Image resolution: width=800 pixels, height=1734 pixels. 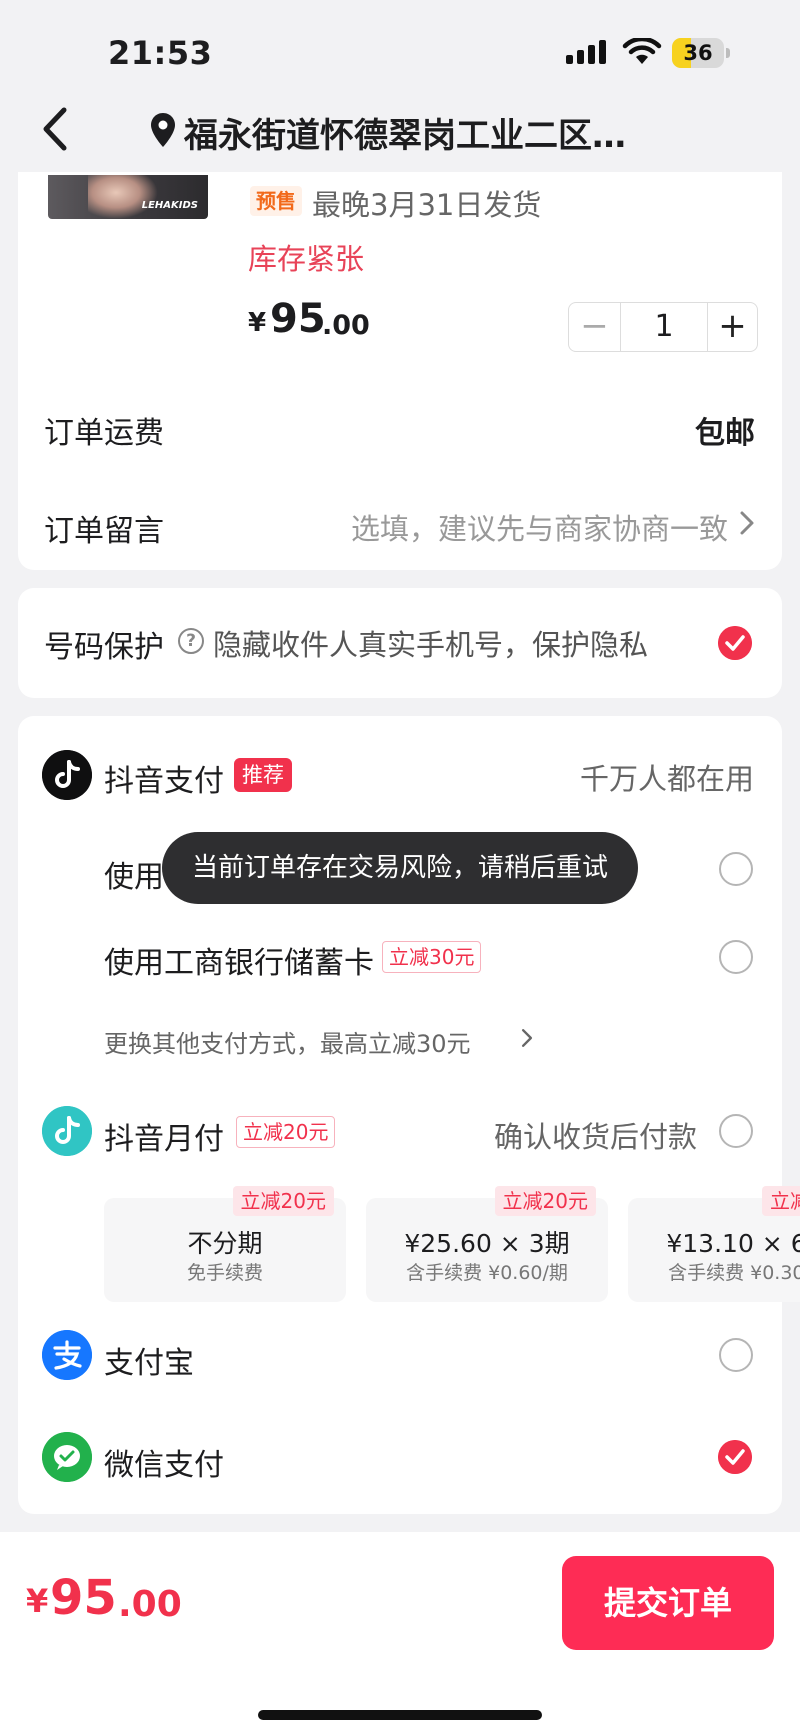 I want to click on plan-main: 不分期, so click(x=225, y=1243).